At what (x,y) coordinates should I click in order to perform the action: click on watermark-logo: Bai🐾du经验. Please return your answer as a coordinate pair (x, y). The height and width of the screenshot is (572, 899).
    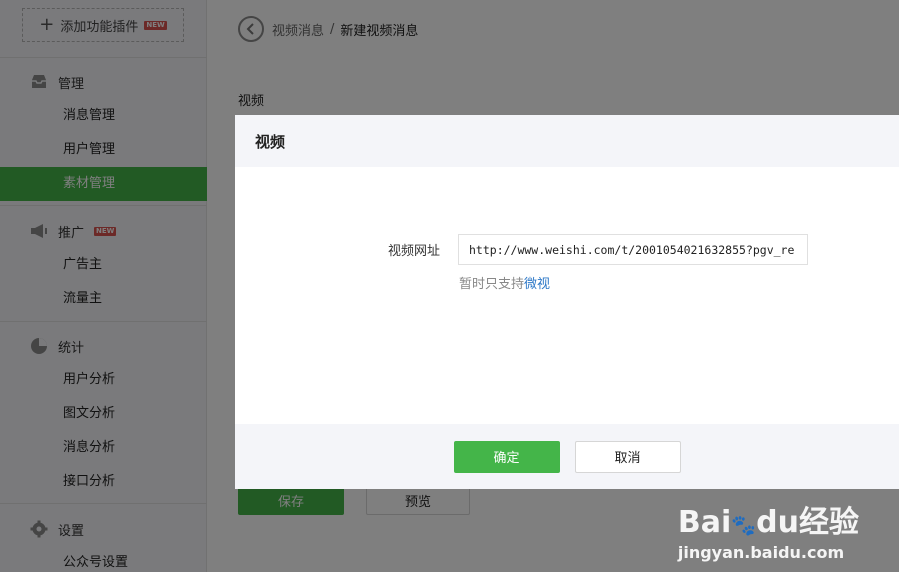
    Looking at the image, I should click on (768, 519).